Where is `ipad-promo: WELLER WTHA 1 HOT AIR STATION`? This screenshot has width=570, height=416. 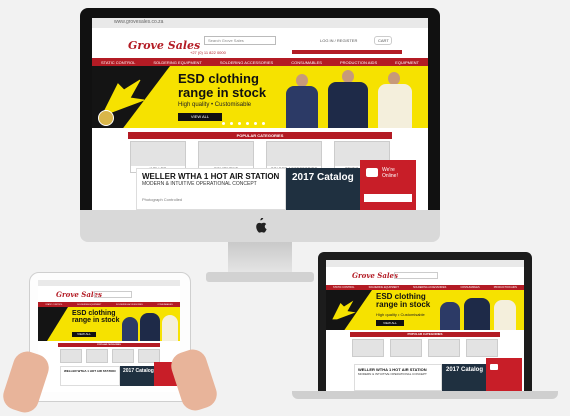 ipad-promo: WELLER WTHA 1 HOT AIR STATION is located at coordinates (90, 376).